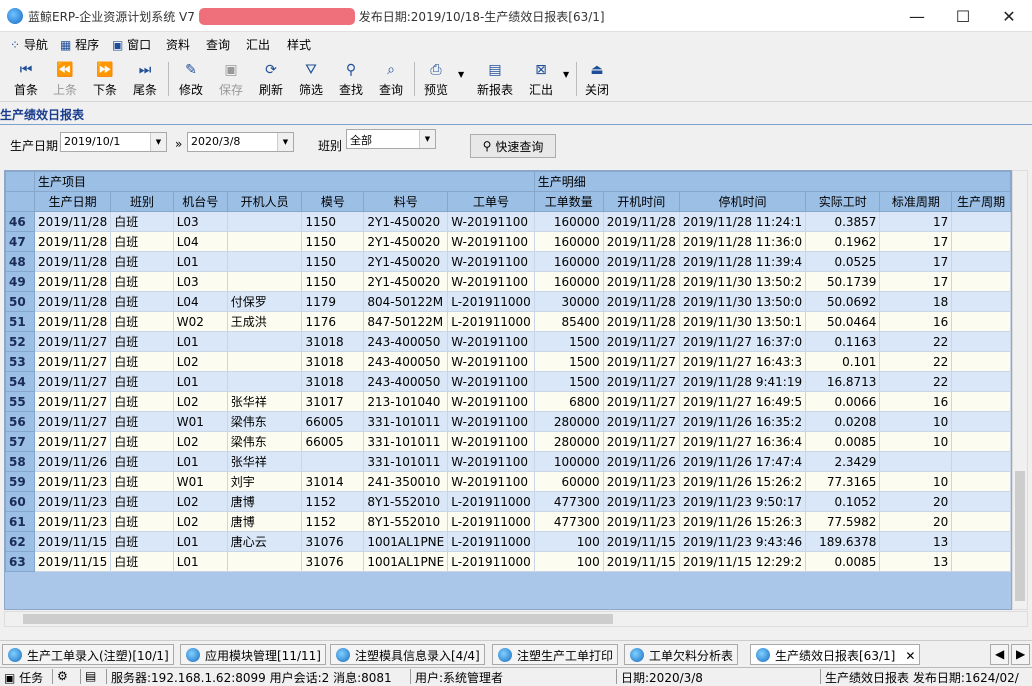  What do you see at coordinates (843, 261) in the screenshot?
I see `table-cell: 0.0525` at bounding box center [843, 261].